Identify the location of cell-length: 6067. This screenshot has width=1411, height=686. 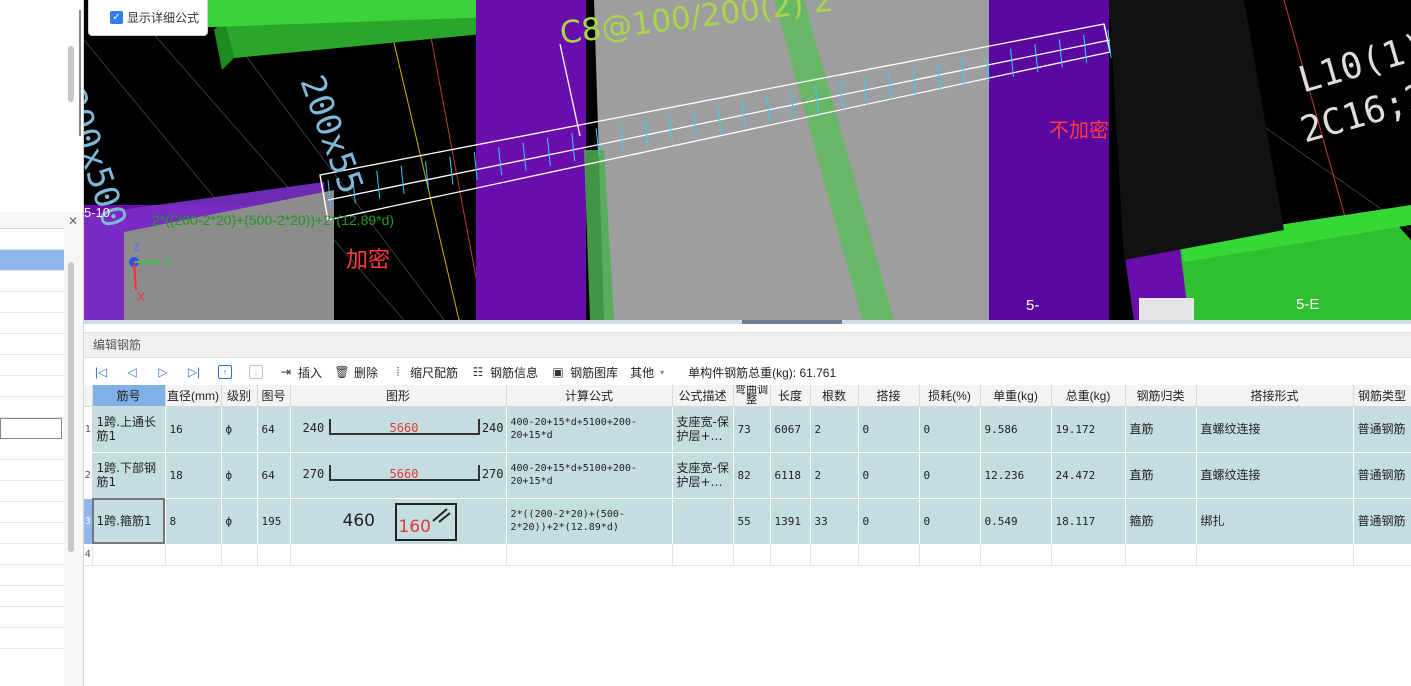
(790, 429).